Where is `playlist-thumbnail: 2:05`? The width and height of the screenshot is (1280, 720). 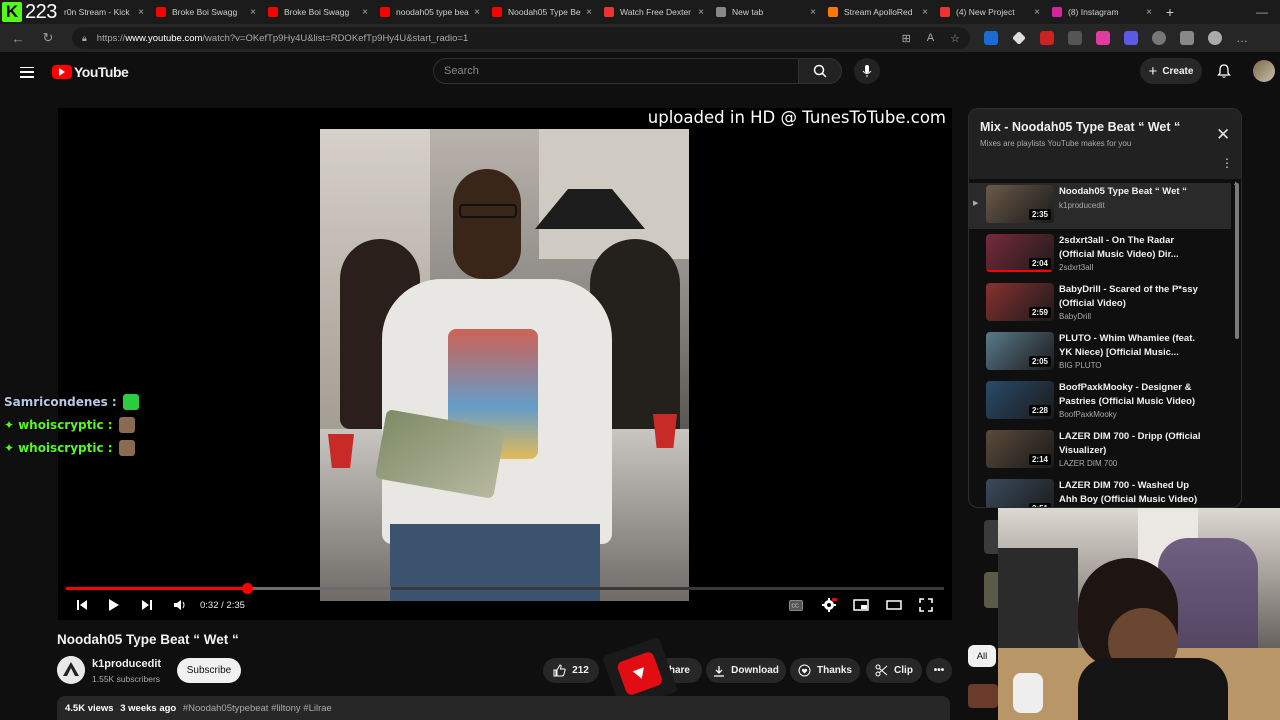
playlist-thumbnail: 2:05 is located at coordinates (1020, 351).